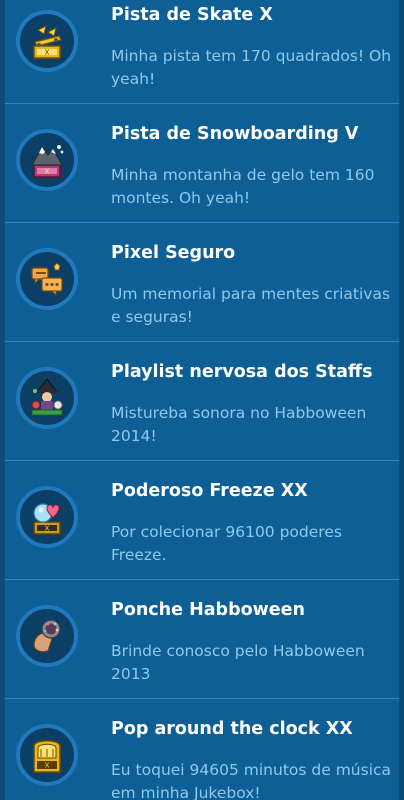 This screenshot has height=800, width=404. Describe the element at coordinates (208, 610) in the screenshot. I see `achievement-title: Ponche Habboween` at that location.